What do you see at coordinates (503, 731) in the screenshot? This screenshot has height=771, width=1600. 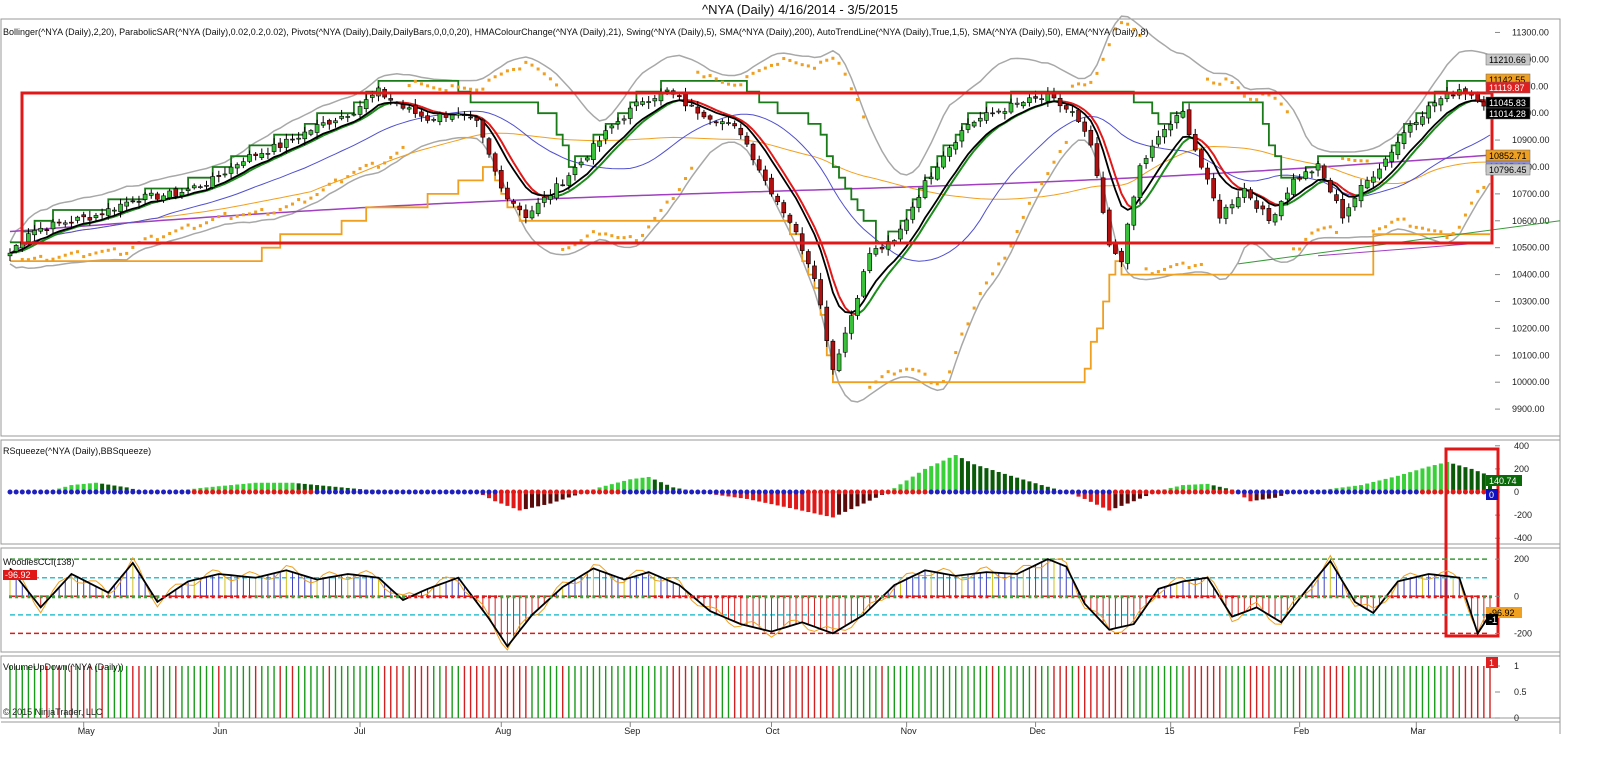 I see `x-axis-label: Aug` at bounding box center [503, 731].